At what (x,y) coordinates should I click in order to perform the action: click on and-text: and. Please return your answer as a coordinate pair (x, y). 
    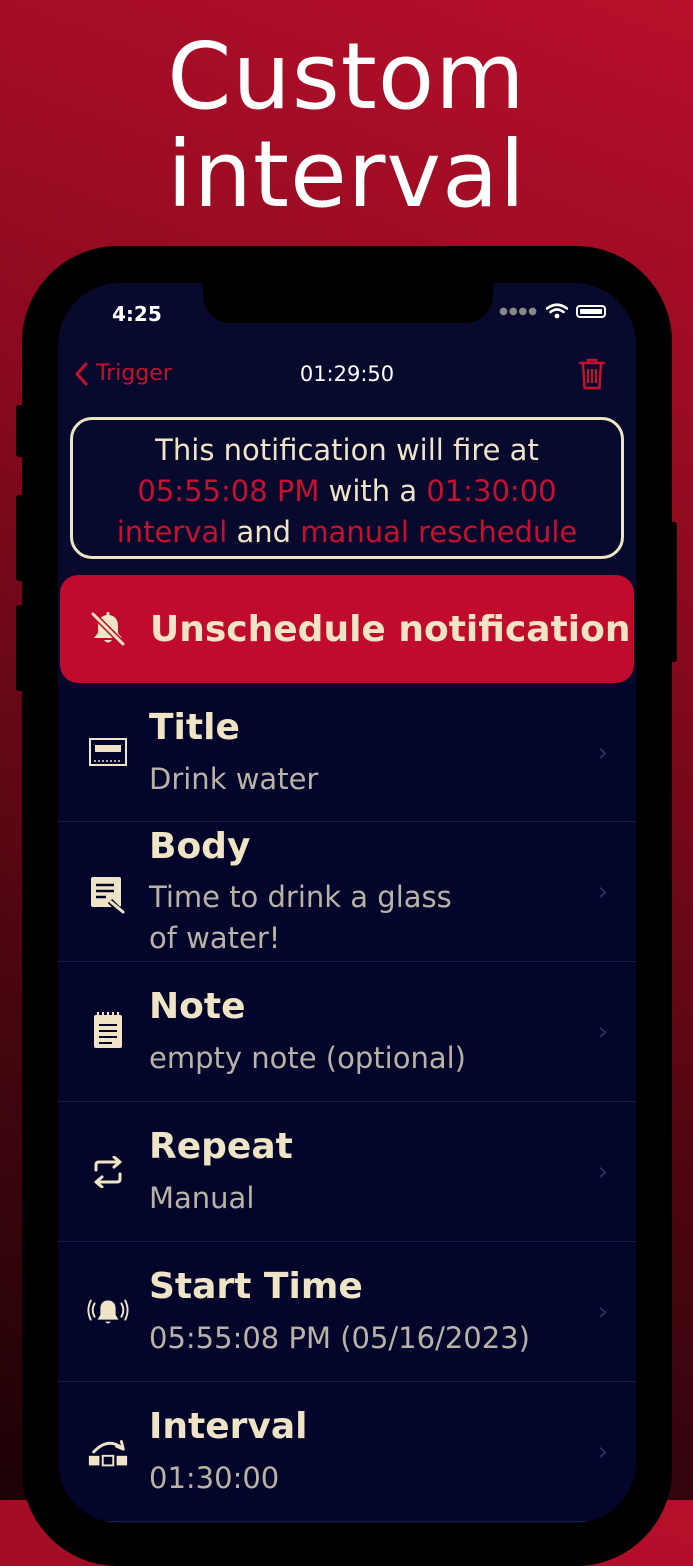
    Looking at the image, I should click on (264, 532).